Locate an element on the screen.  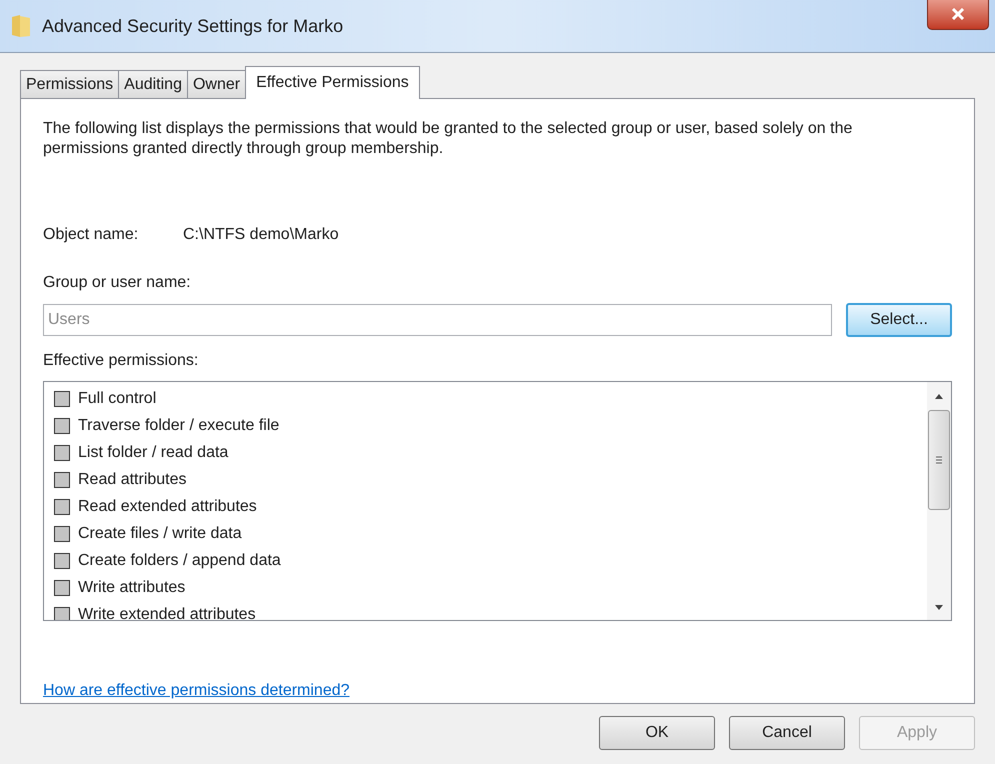
scrollbar is located at coordinates (939, 501).